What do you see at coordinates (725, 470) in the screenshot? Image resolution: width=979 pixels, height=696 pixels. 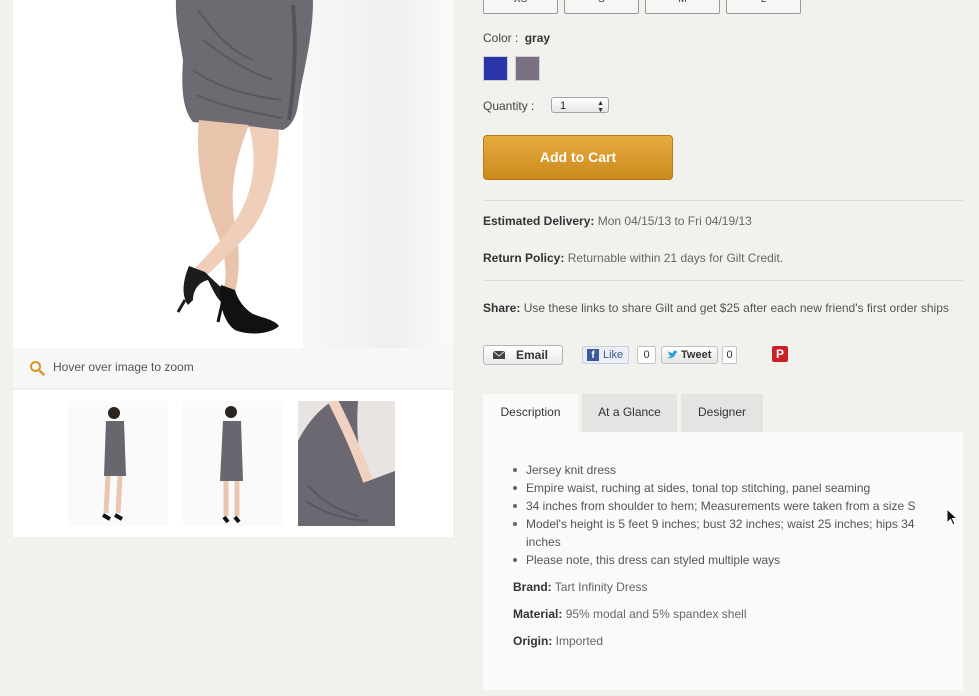 I see `list-item: Jersey knit dress` at bounding box center [725, 470].